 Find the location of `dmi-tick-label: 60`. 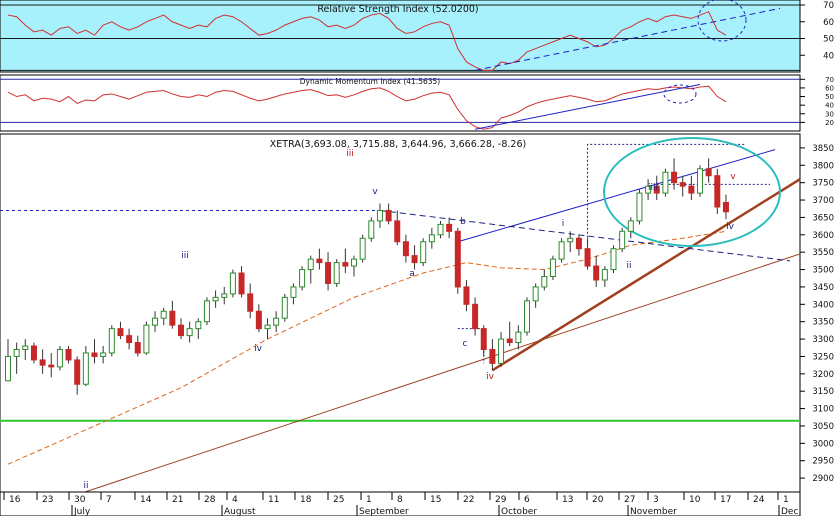

dmi-tick-label: 60 is located at coordinates (829, 88).